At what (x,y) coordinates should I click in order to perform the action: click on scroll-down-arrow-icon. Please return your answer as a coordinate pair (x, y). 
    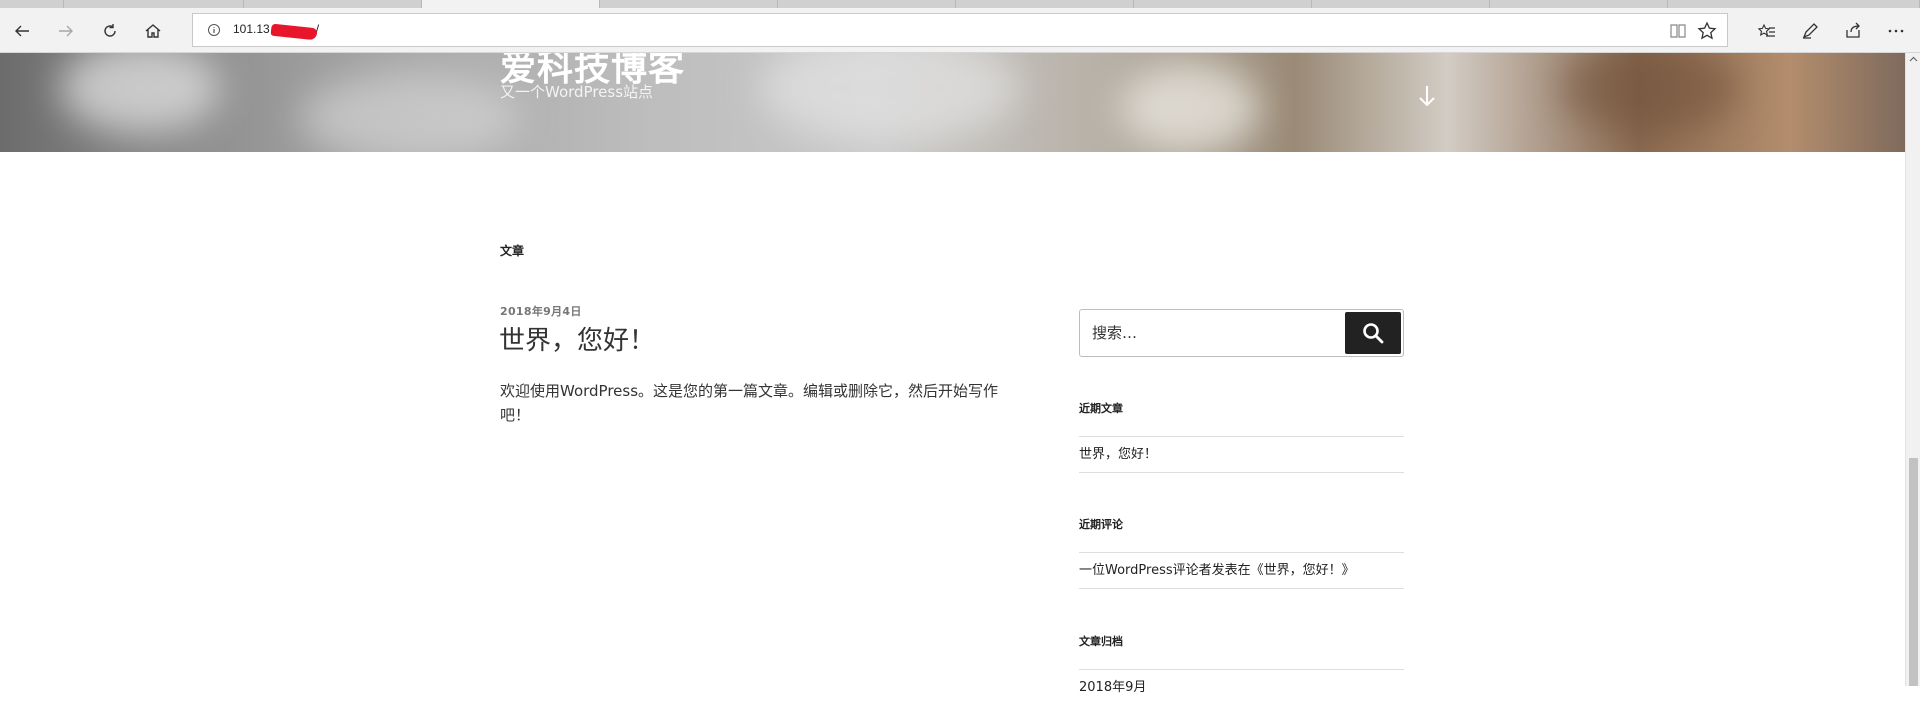
    Looking at the image, I should click on (1427, 96).